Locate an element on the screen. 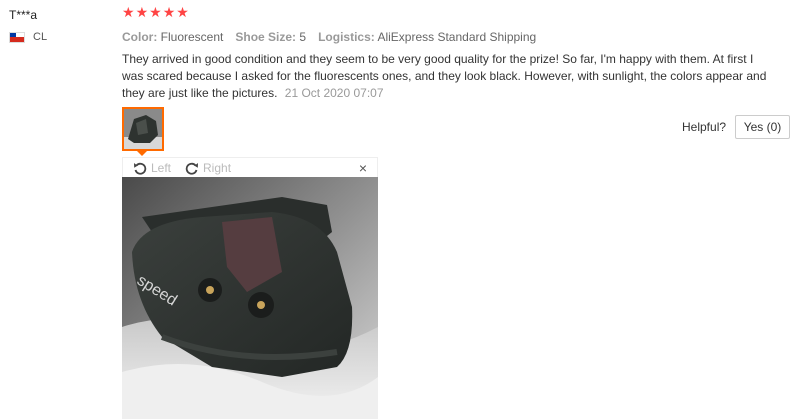 This screenshot has width=799, height=419. rotate-right-icon is located at coordinates (192, 168).